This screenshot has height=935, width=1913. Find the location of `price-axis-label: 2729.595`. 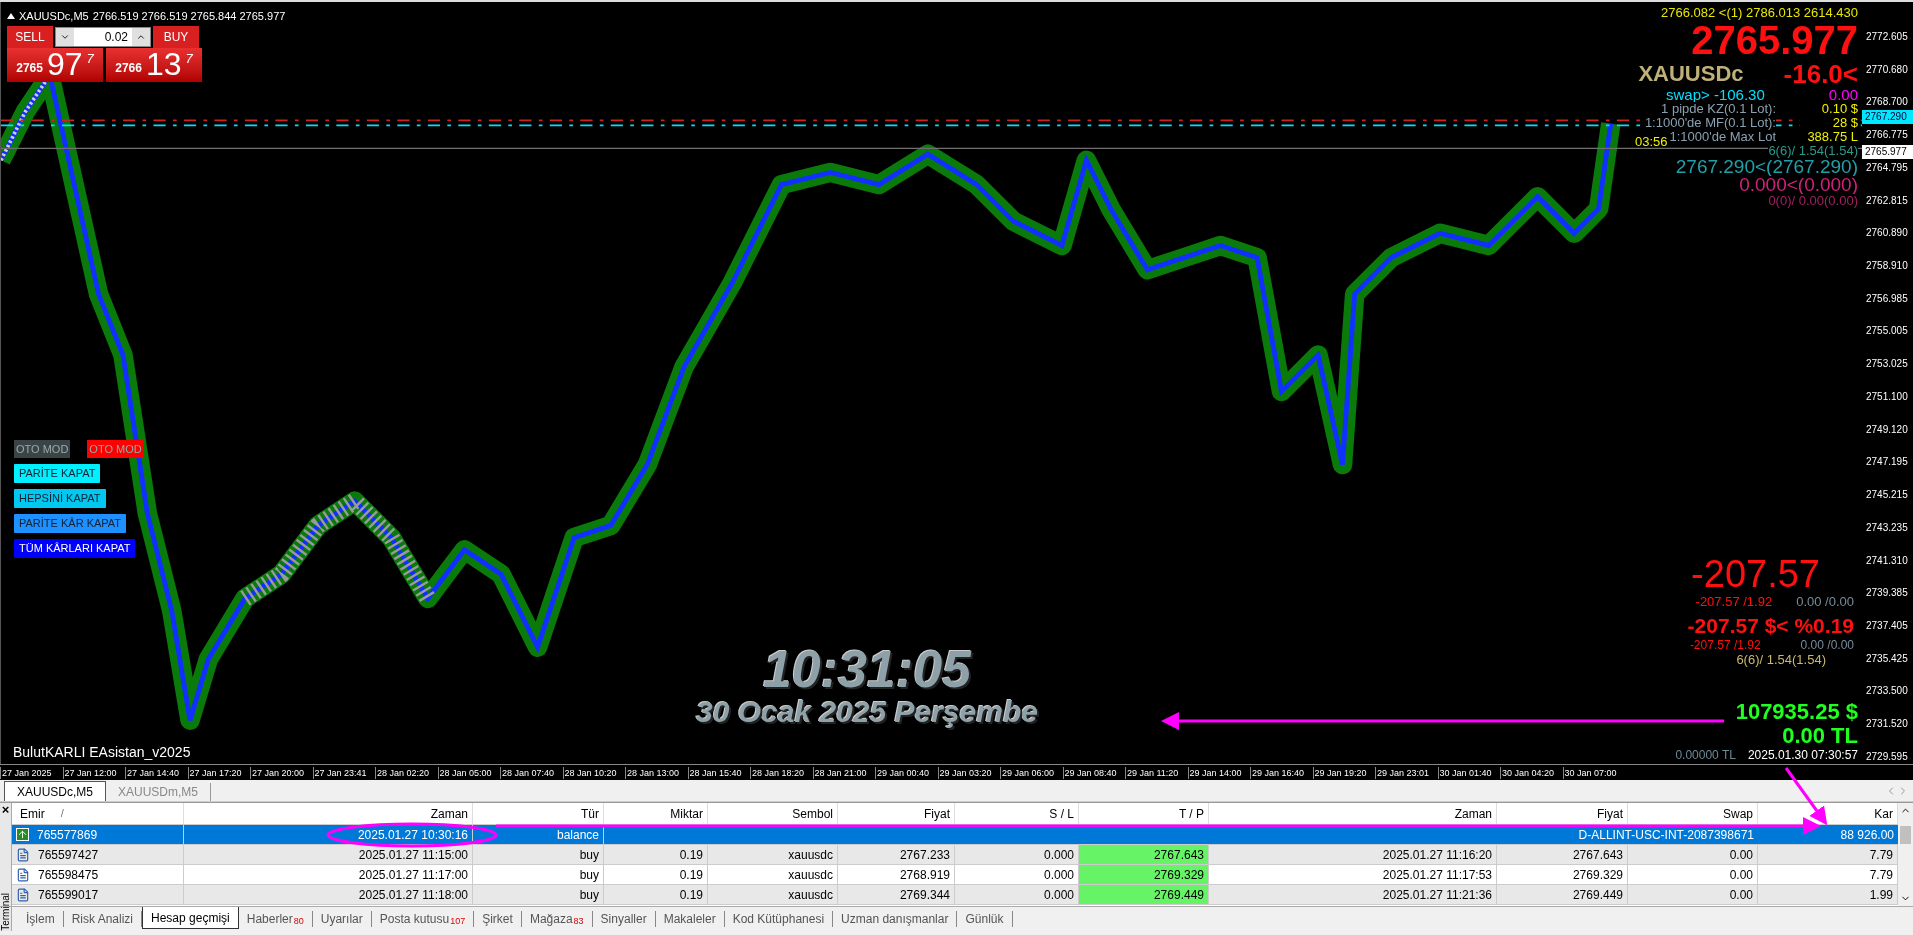

price-axis-label: 2729.595 is located at coordinates (1887, 756).